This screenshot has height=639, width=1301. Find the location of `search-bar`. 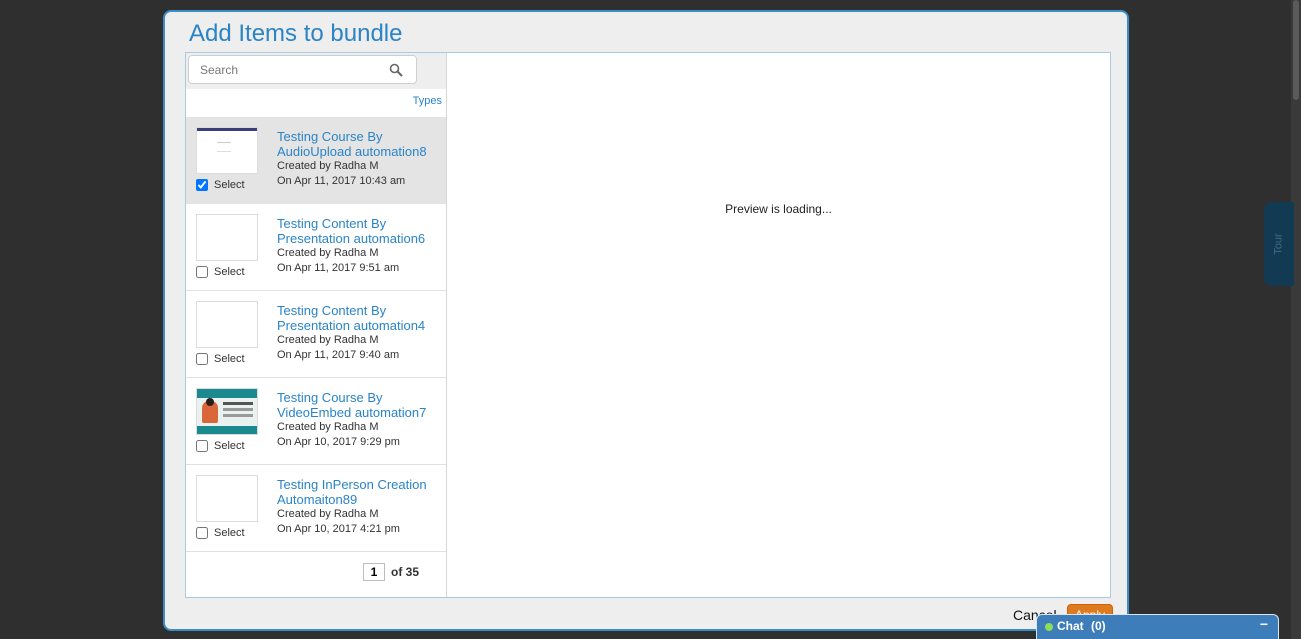

search-bar is located at coordinates (316, 71).